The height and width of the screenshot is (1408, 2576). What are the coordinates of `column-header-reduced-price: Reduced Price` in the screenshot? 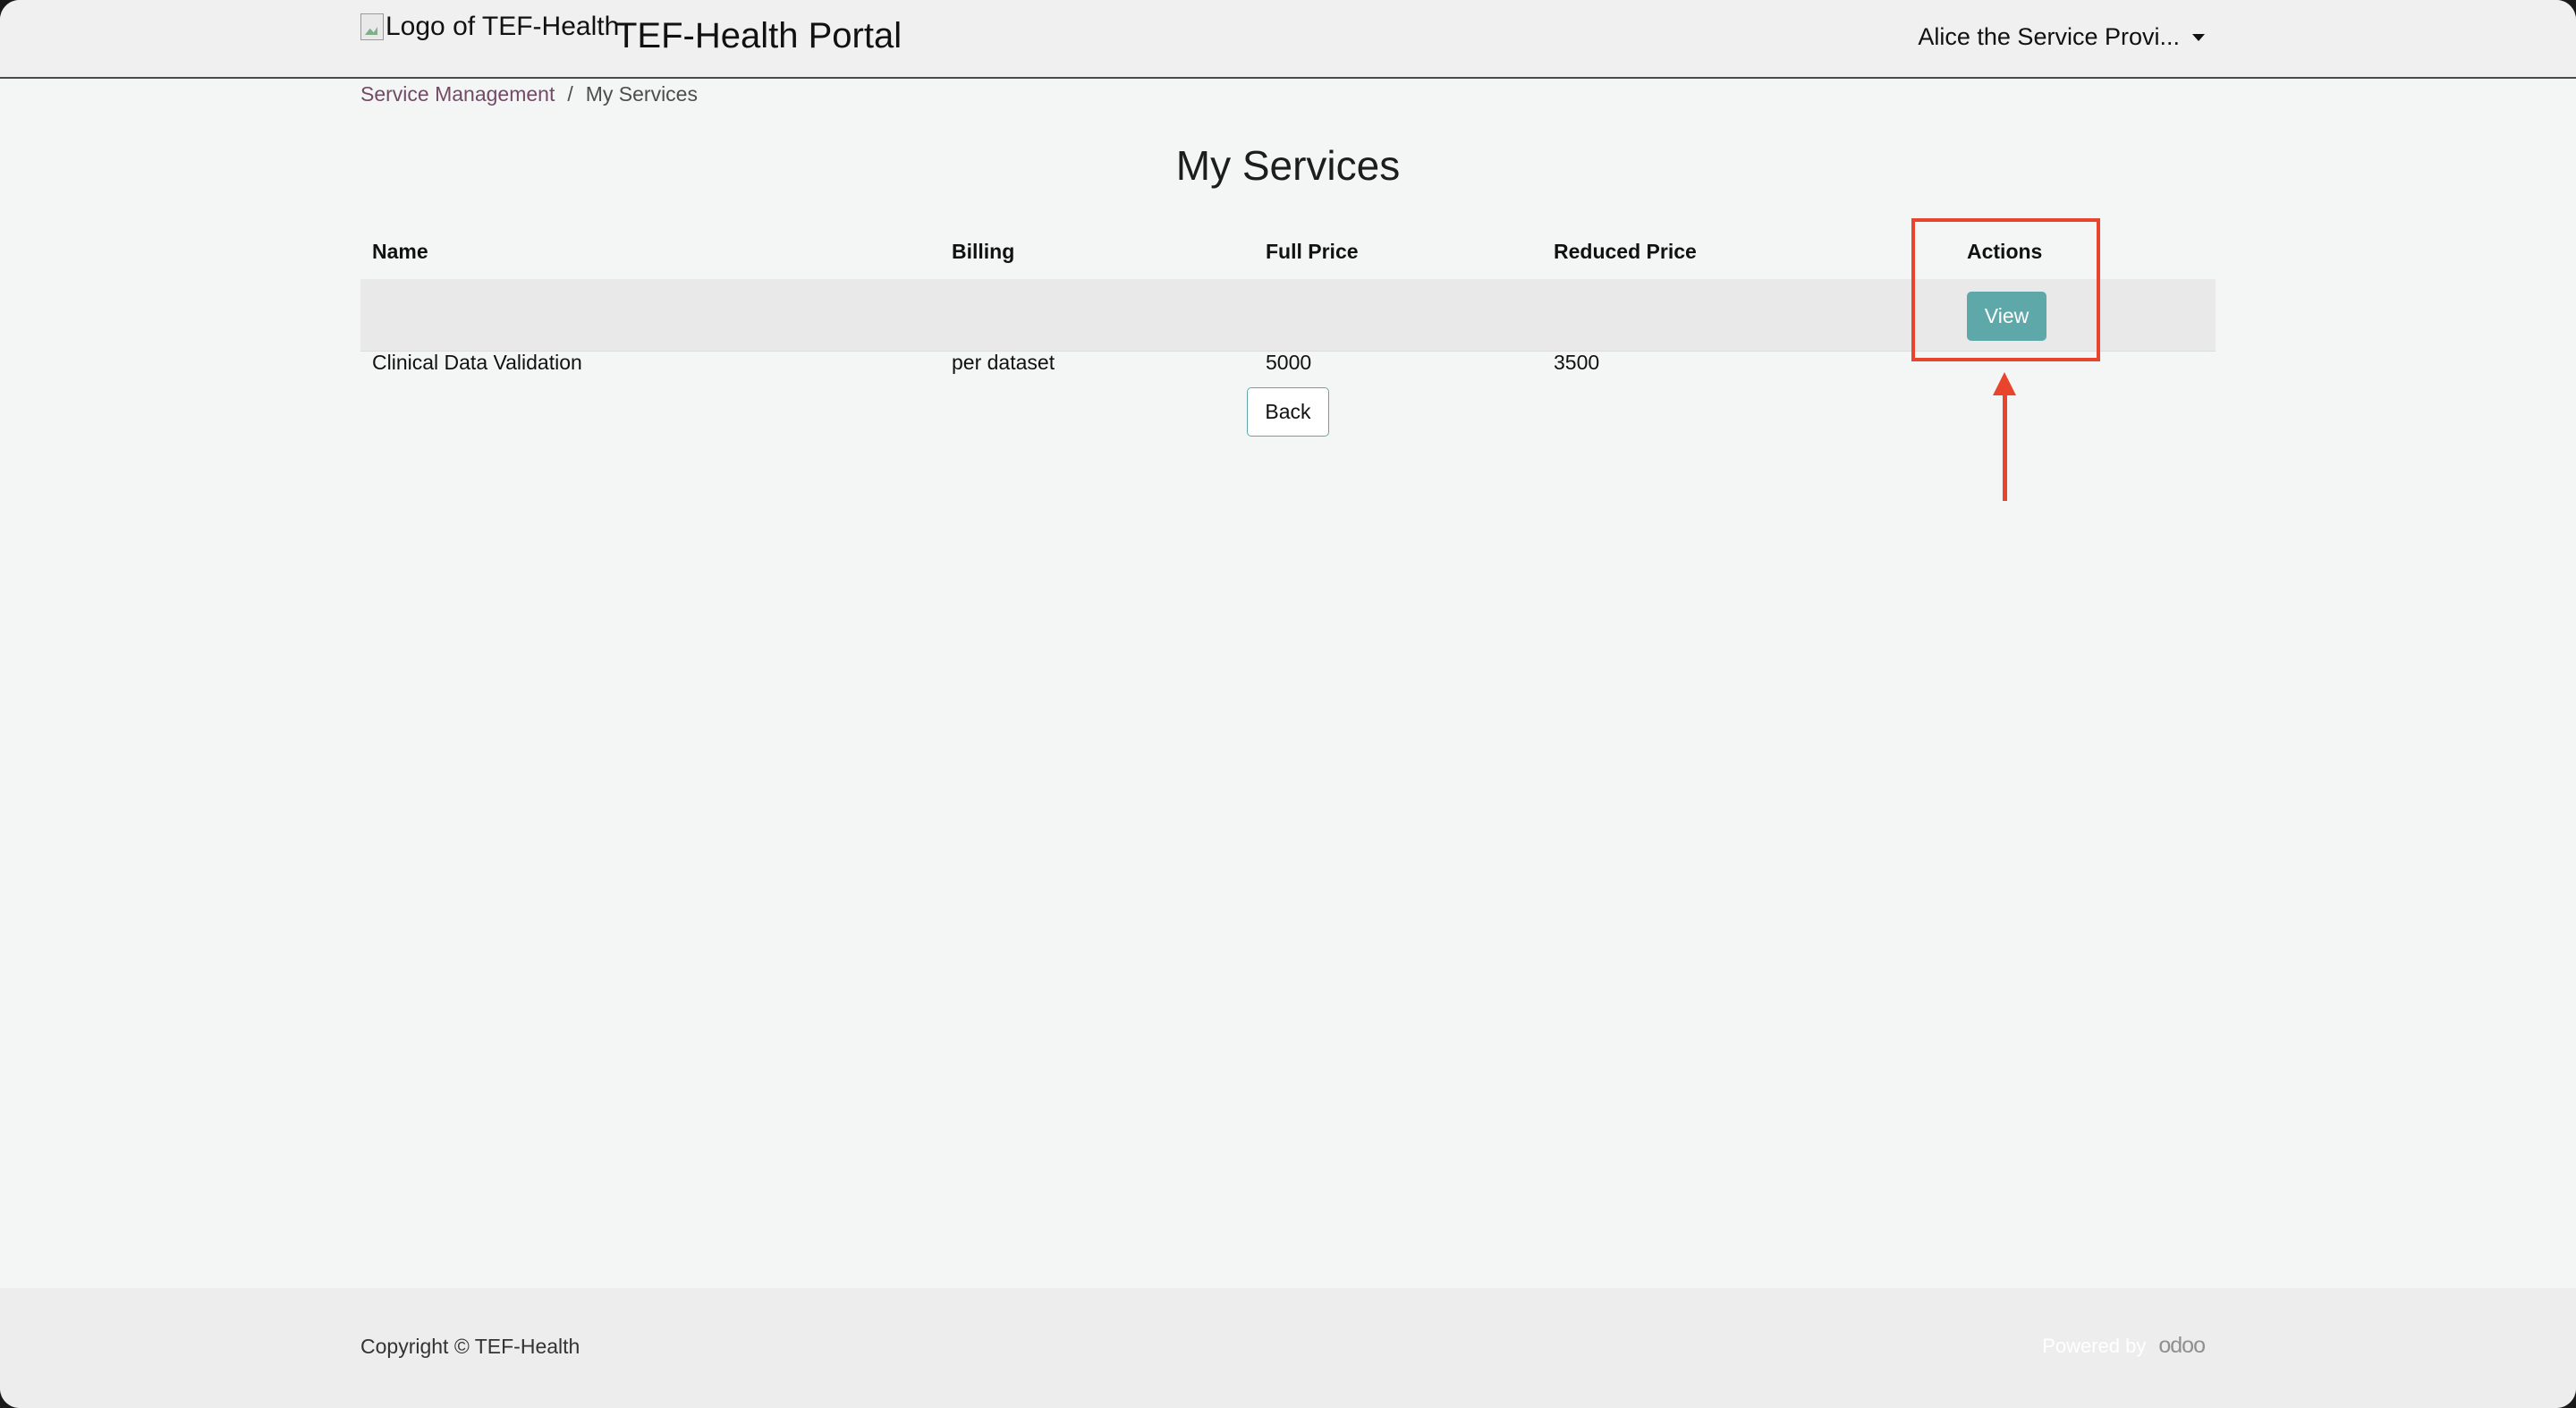 It's located at (1625, 252).